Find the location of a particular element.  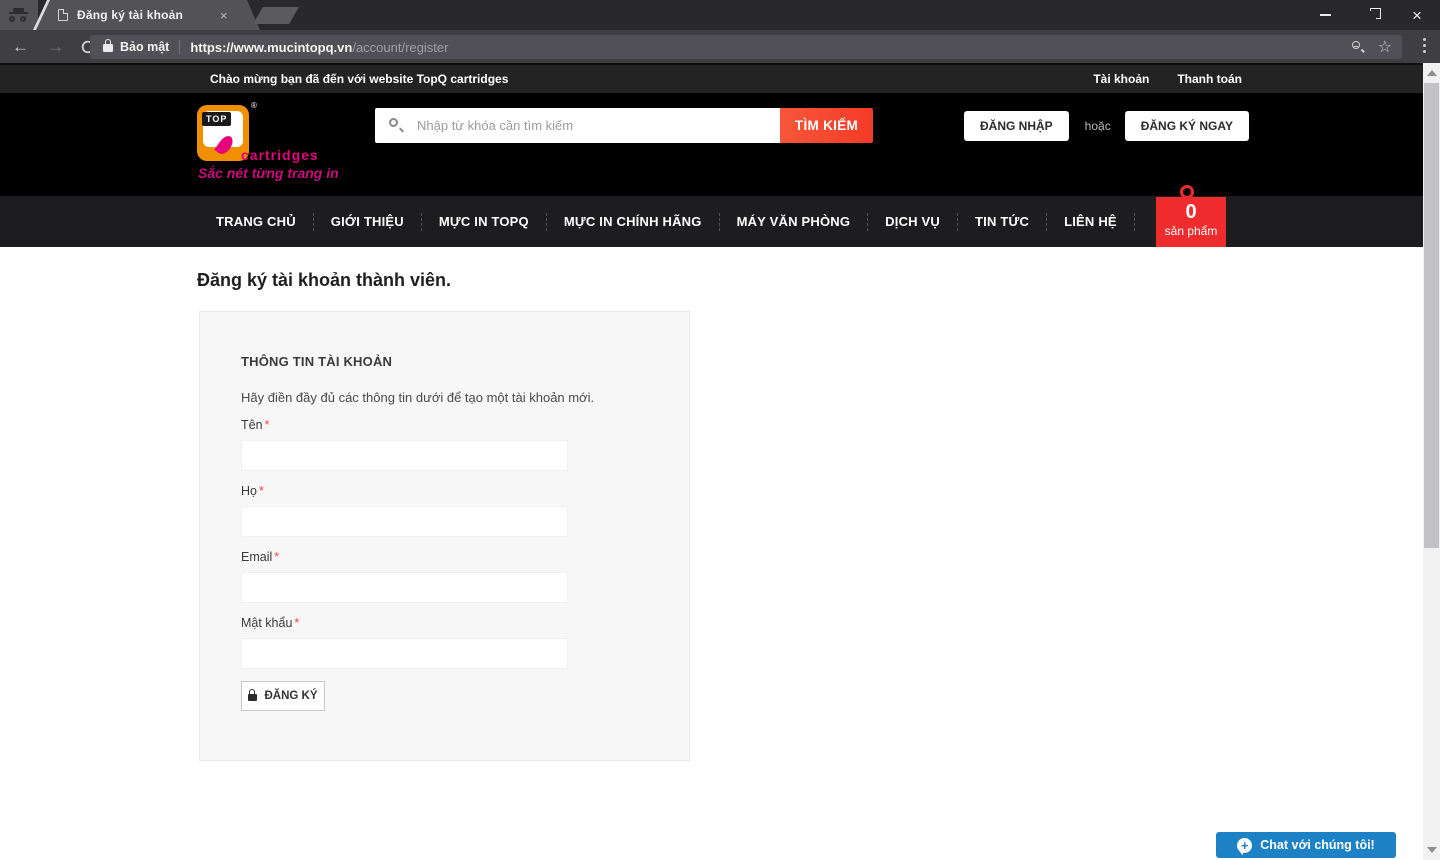

browser-tab: Đăng ký tài khoản × is located at coordinates (148, 15).